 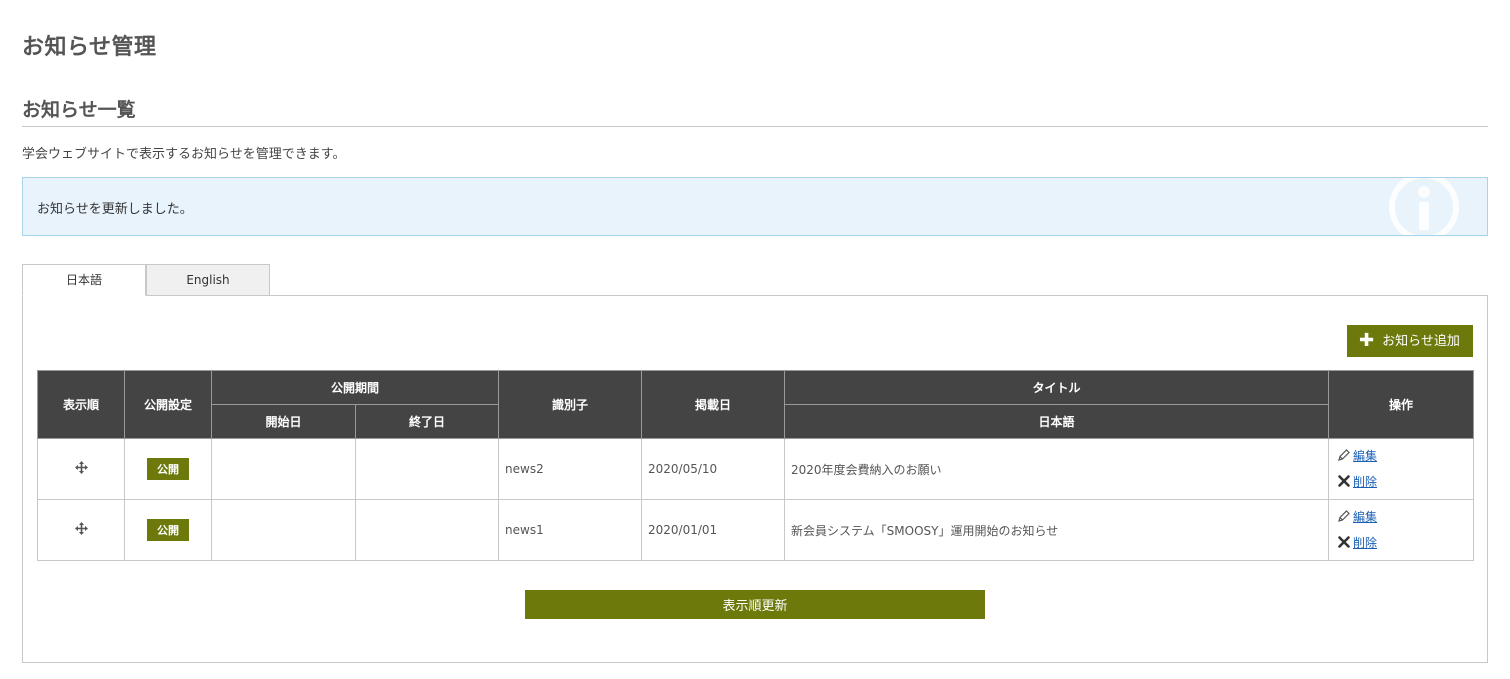 What do you see at coordinates (168, 404) in the screenshot?
I see `header-publish-setting: 公開設定` at bounding box center [168, 404].